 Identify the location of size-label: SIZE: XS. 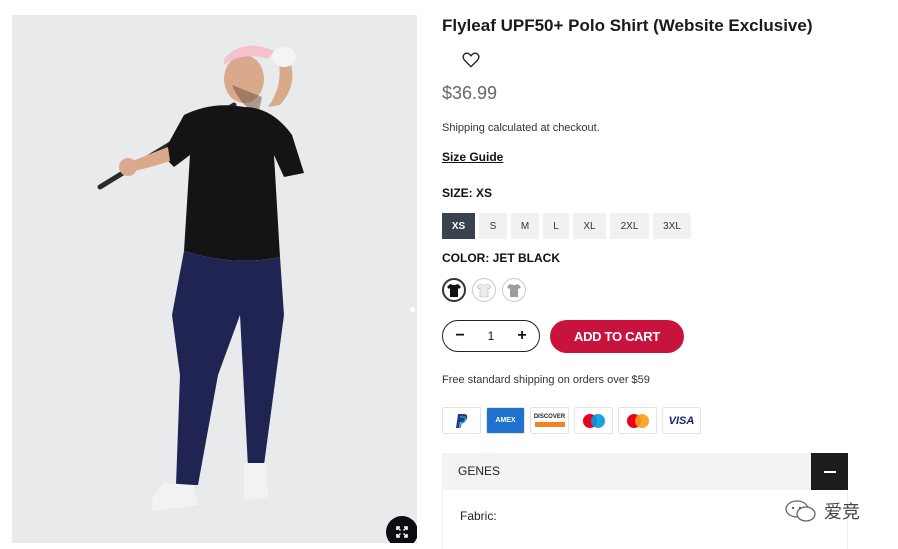
(467, 193).